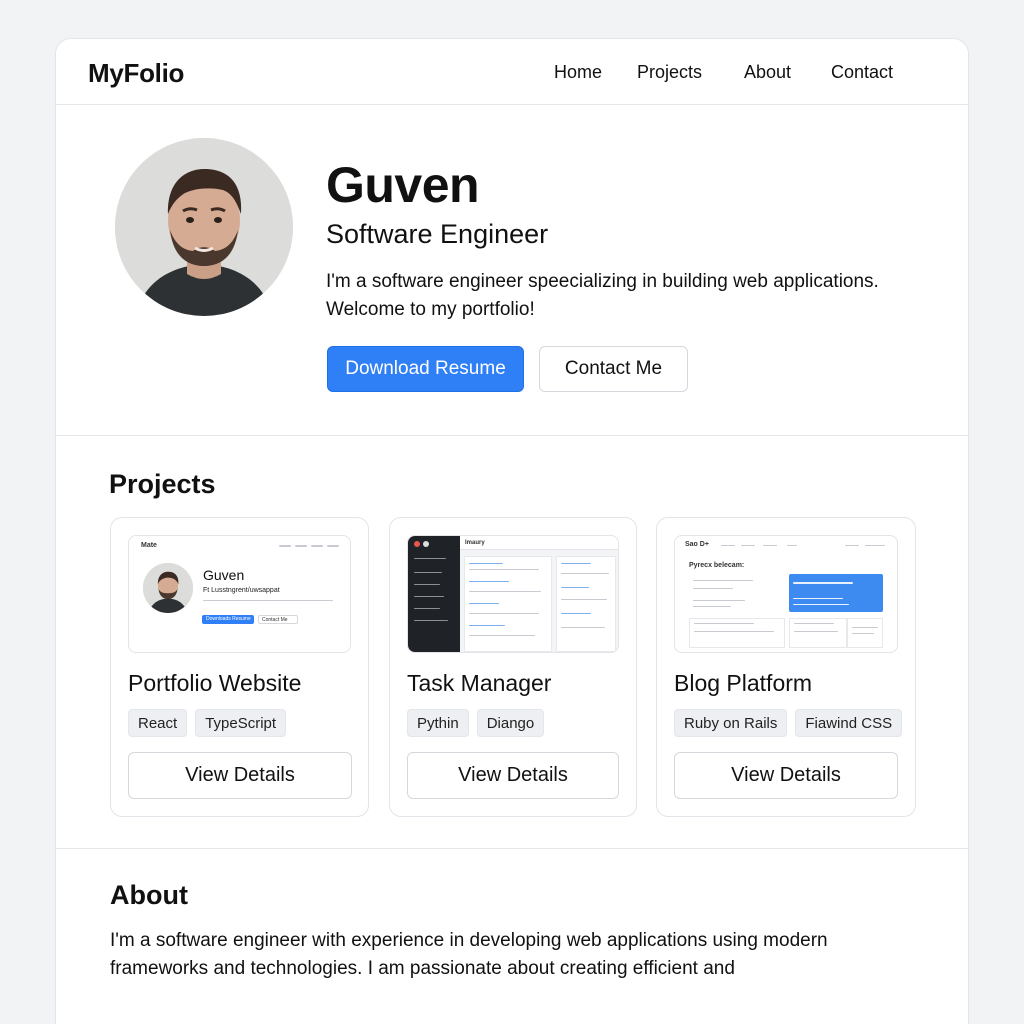 Image resolution: width=1024 pixels, height=1024 pixels. Describe the element at coordinates (438, 723) in the screenshot. I see `tag: Pythin` at that location.